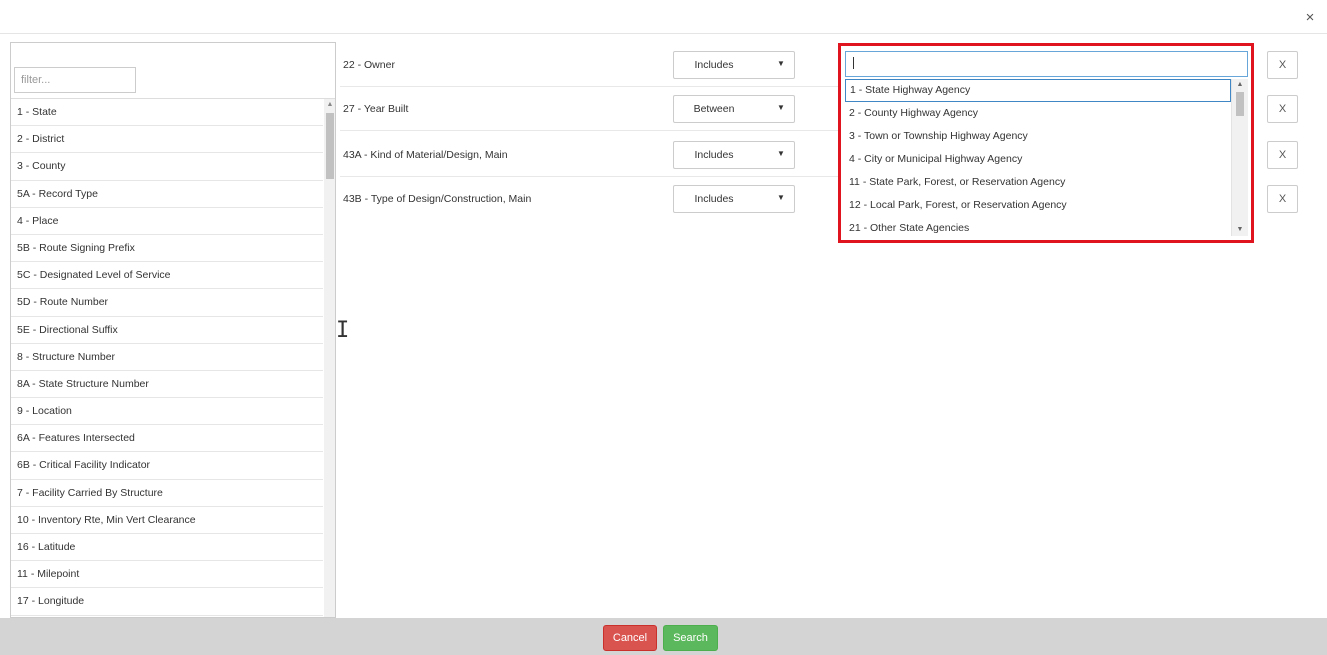 This screenshot has width=1327, height=655. I want to click on owner-options-scroll-thumb, so click(1240, 104).